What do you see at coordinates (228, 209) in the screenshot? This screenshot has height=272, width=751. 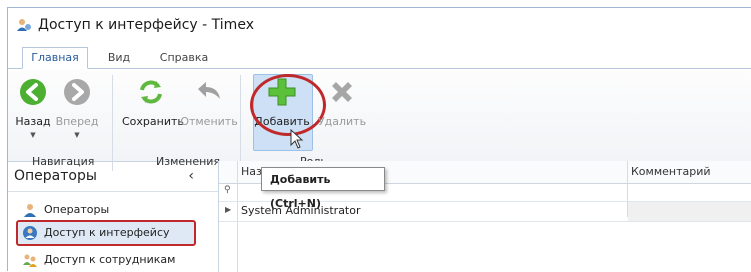 I see `row-indicator-icon: ▶` at bounding box center [228, 209].